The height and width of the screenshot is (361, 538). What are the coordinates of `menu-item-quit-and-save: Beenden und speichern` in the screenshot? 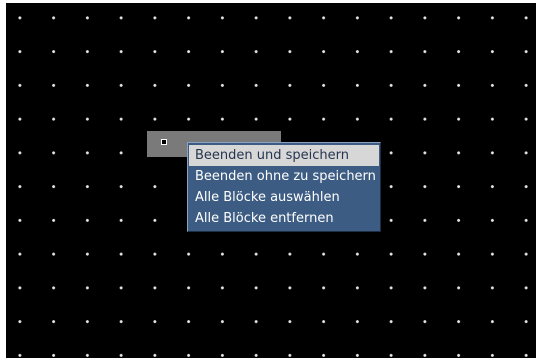 It's located at (284, 155).